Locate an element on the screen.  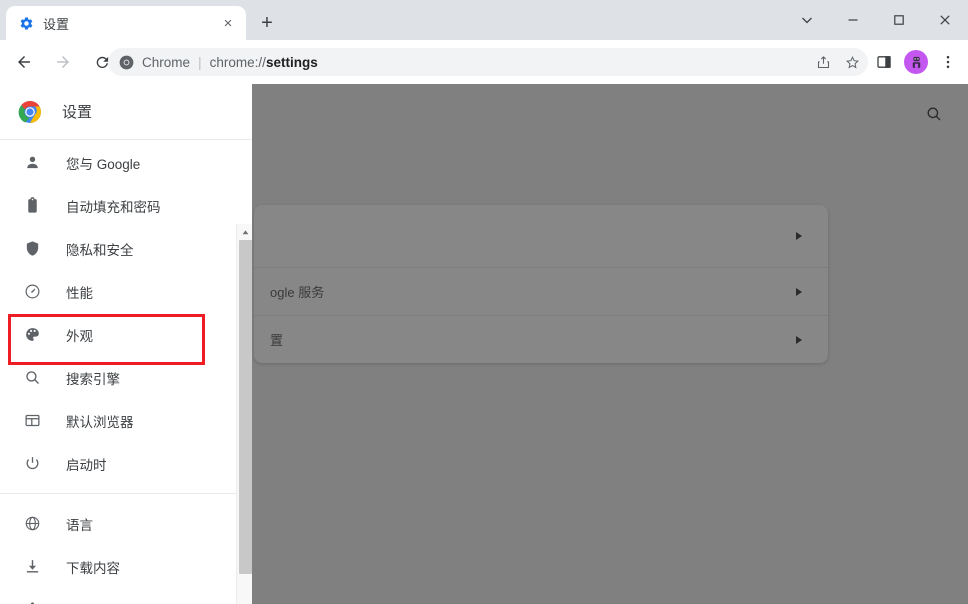
sidebar-title: 设置 is located at coordinates (77, 112).